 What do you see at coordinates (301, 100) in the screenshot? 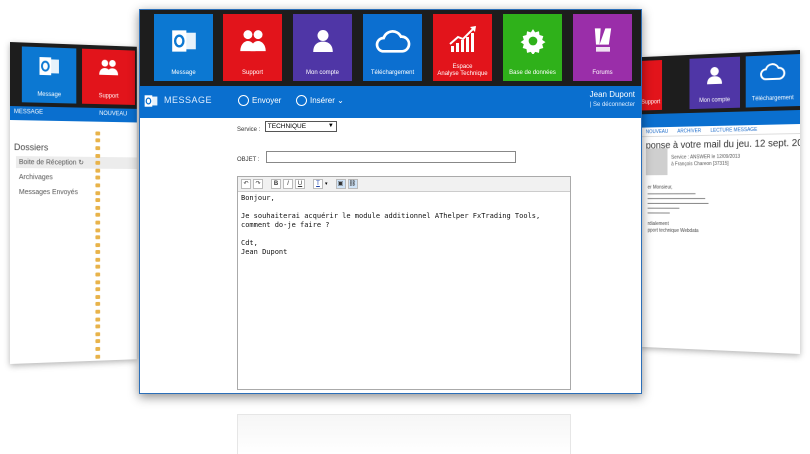
I see `attach-icon` at bounding box center [301, 100].